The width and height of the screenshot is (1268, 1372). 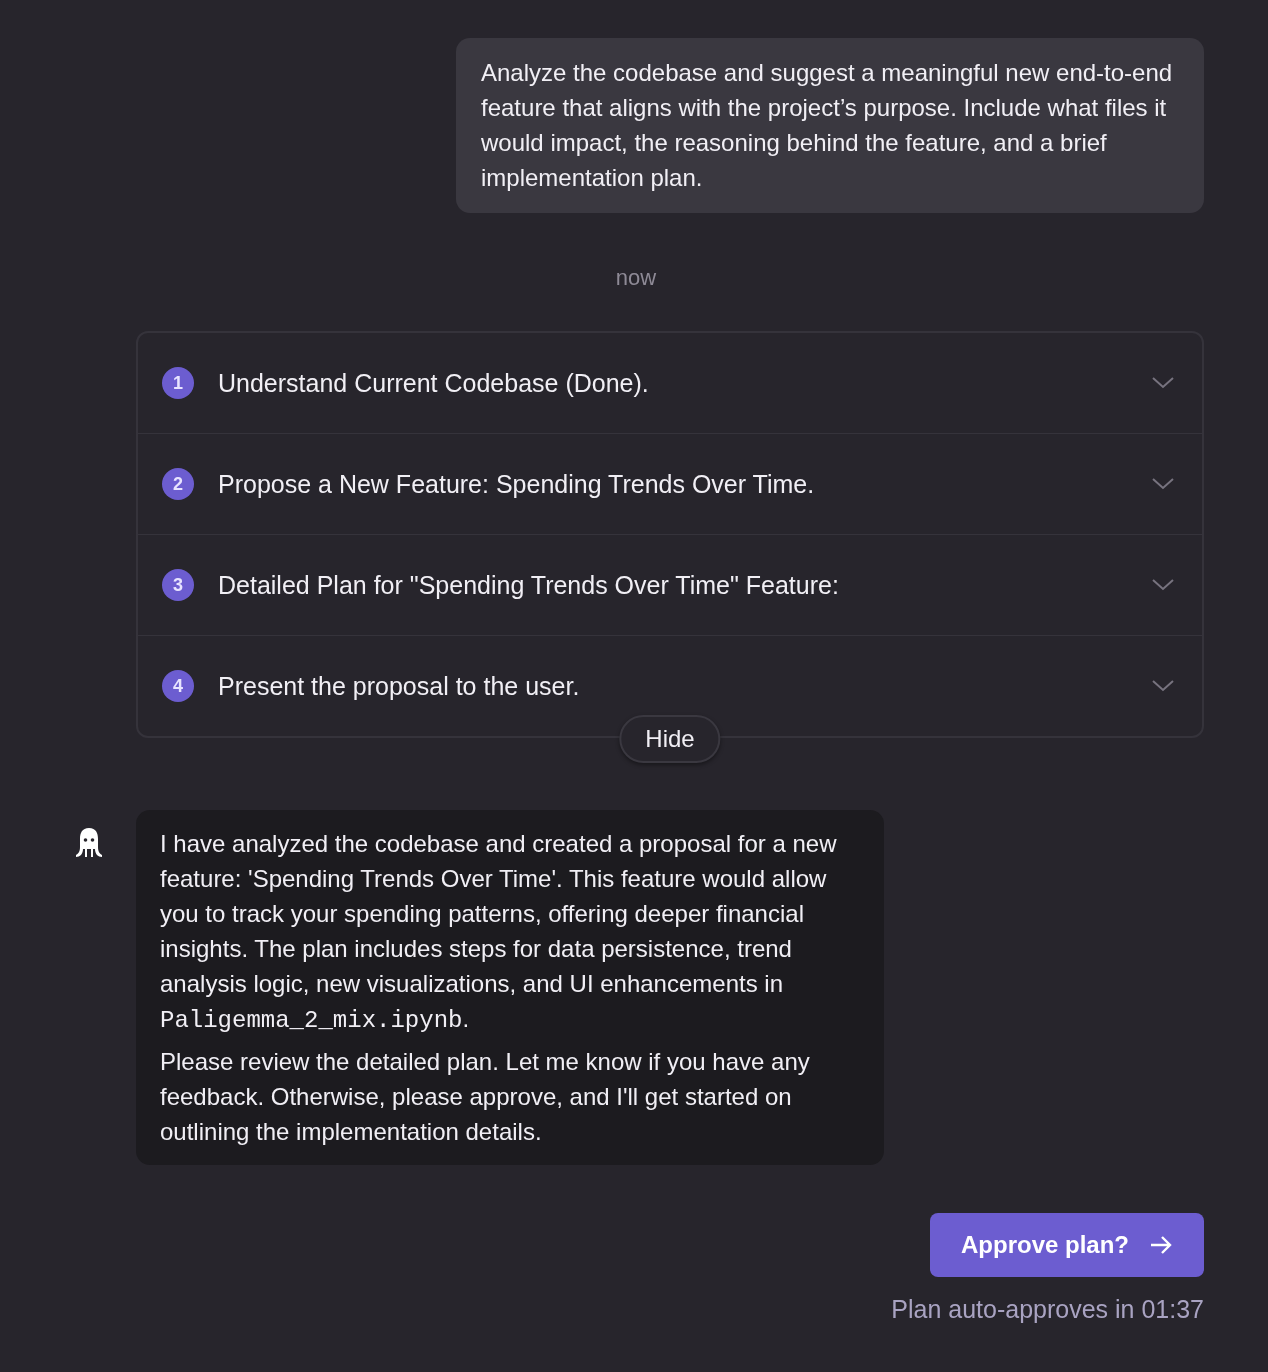 What do you see at coordinates (529, 585) in the screenshot?
I see `step-title: Detailed Plan for "Spending Trends Over Time" Feature:` at bounding box center [529, 585].